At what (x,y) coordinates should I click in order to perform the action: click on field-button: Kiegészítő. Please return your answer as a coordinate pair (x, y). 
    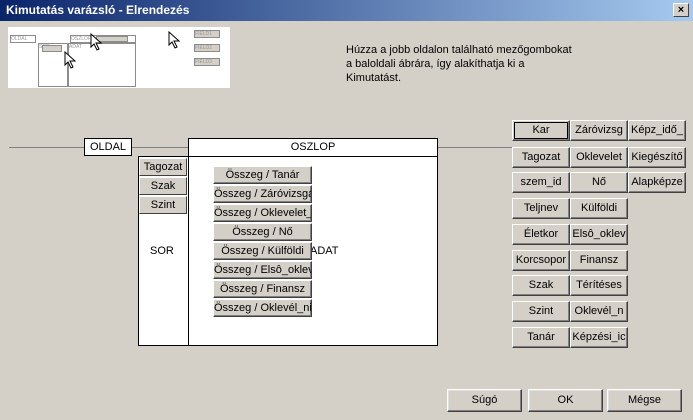
    Looking at the image, I should click on (657, 157).